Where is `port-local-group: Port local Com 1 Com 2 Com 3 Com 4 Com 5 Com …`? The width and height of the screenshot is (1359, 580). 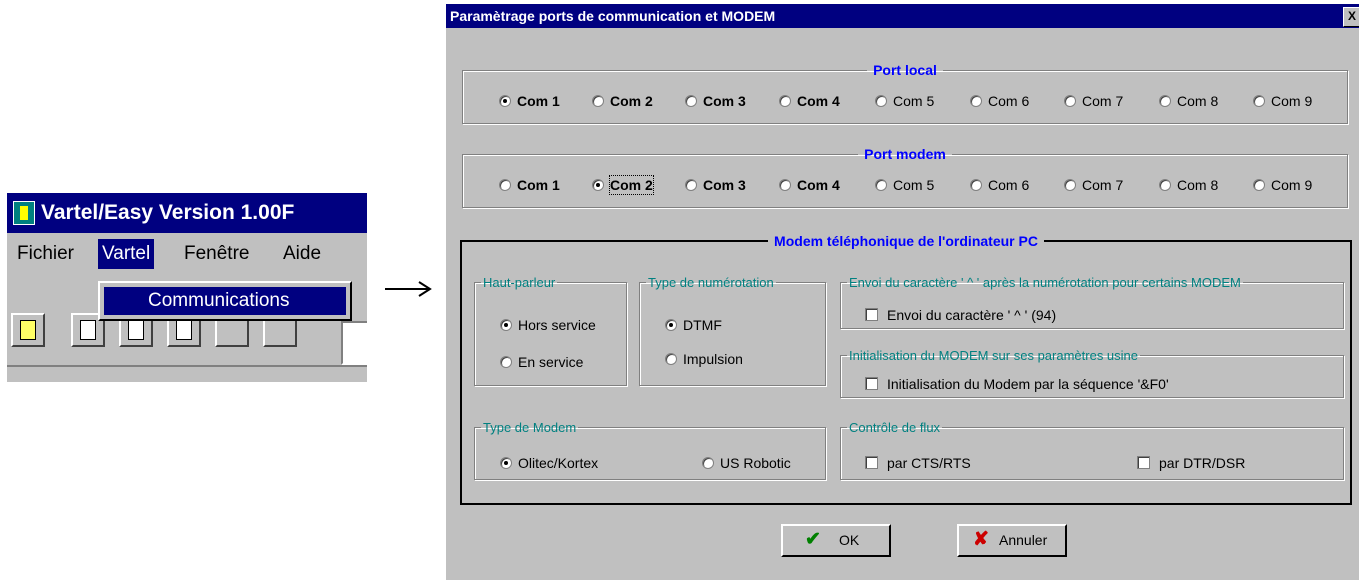 port-local-group: Port local Com 1 Com 2 Com 3 Com 4 Com 5 Com … is located at coordinates (905, 93).